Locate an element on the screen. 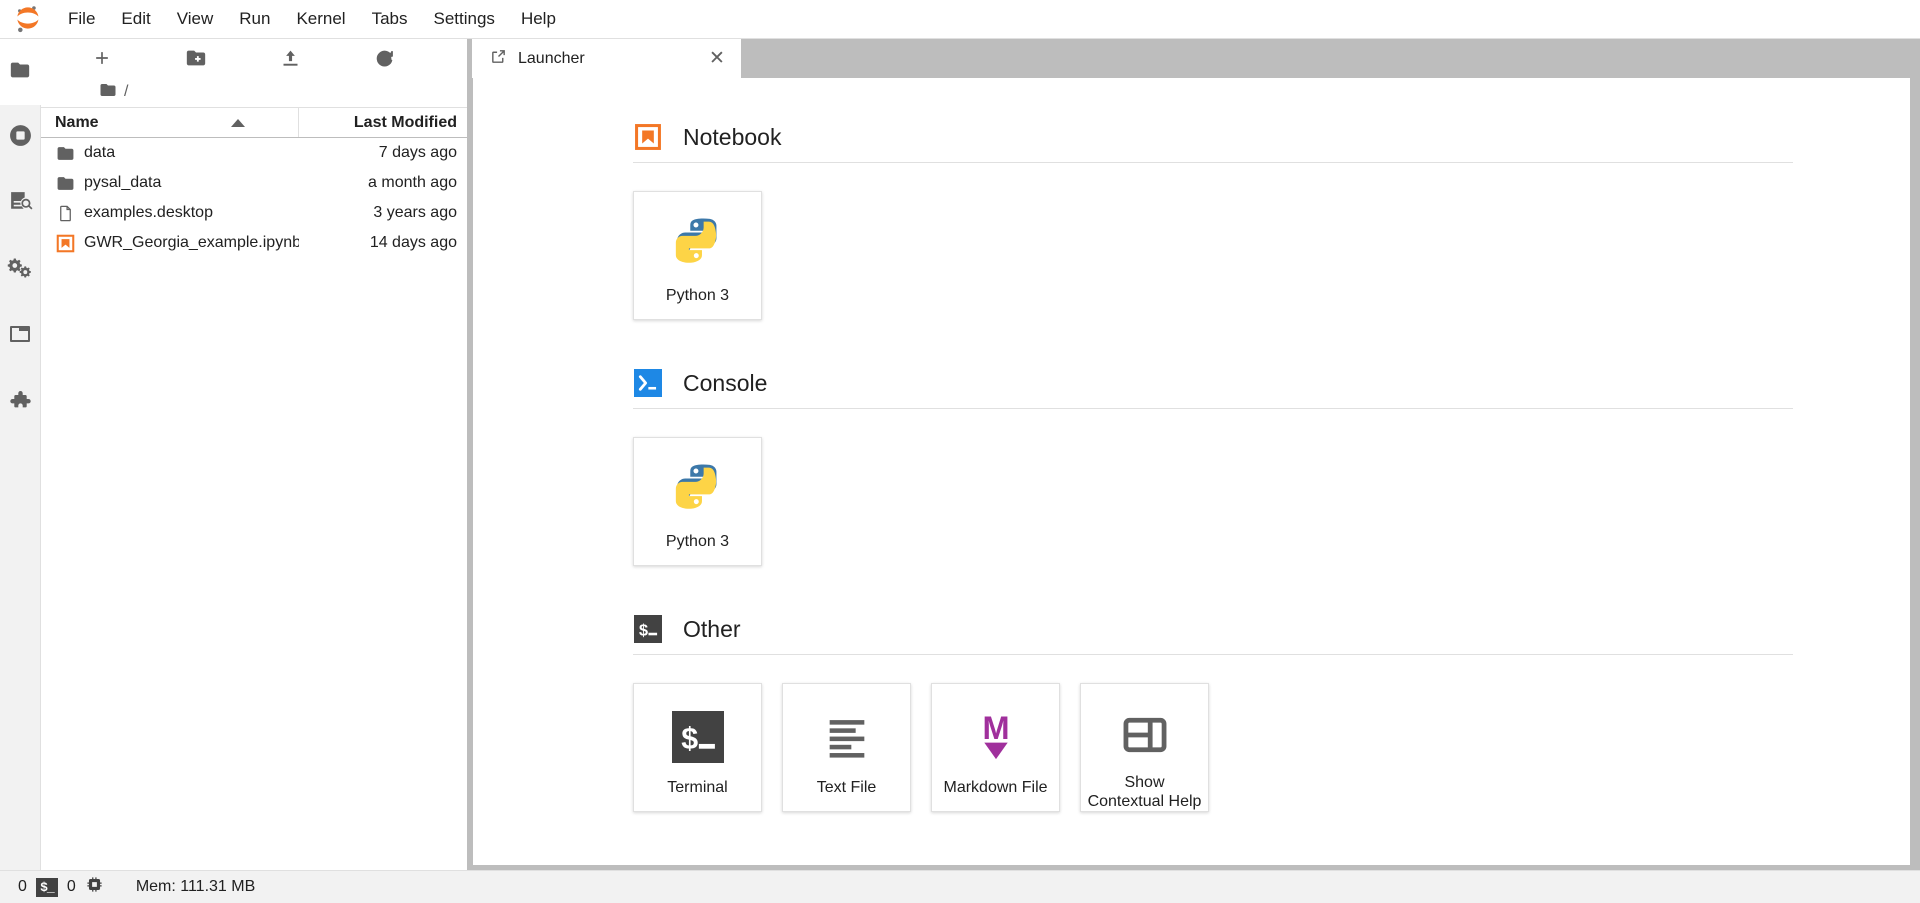 Image resolution: width=1920 pixels, height=903 pixels. launcher-card-terminal: $ Terminal is located at coordinates (697, 747).